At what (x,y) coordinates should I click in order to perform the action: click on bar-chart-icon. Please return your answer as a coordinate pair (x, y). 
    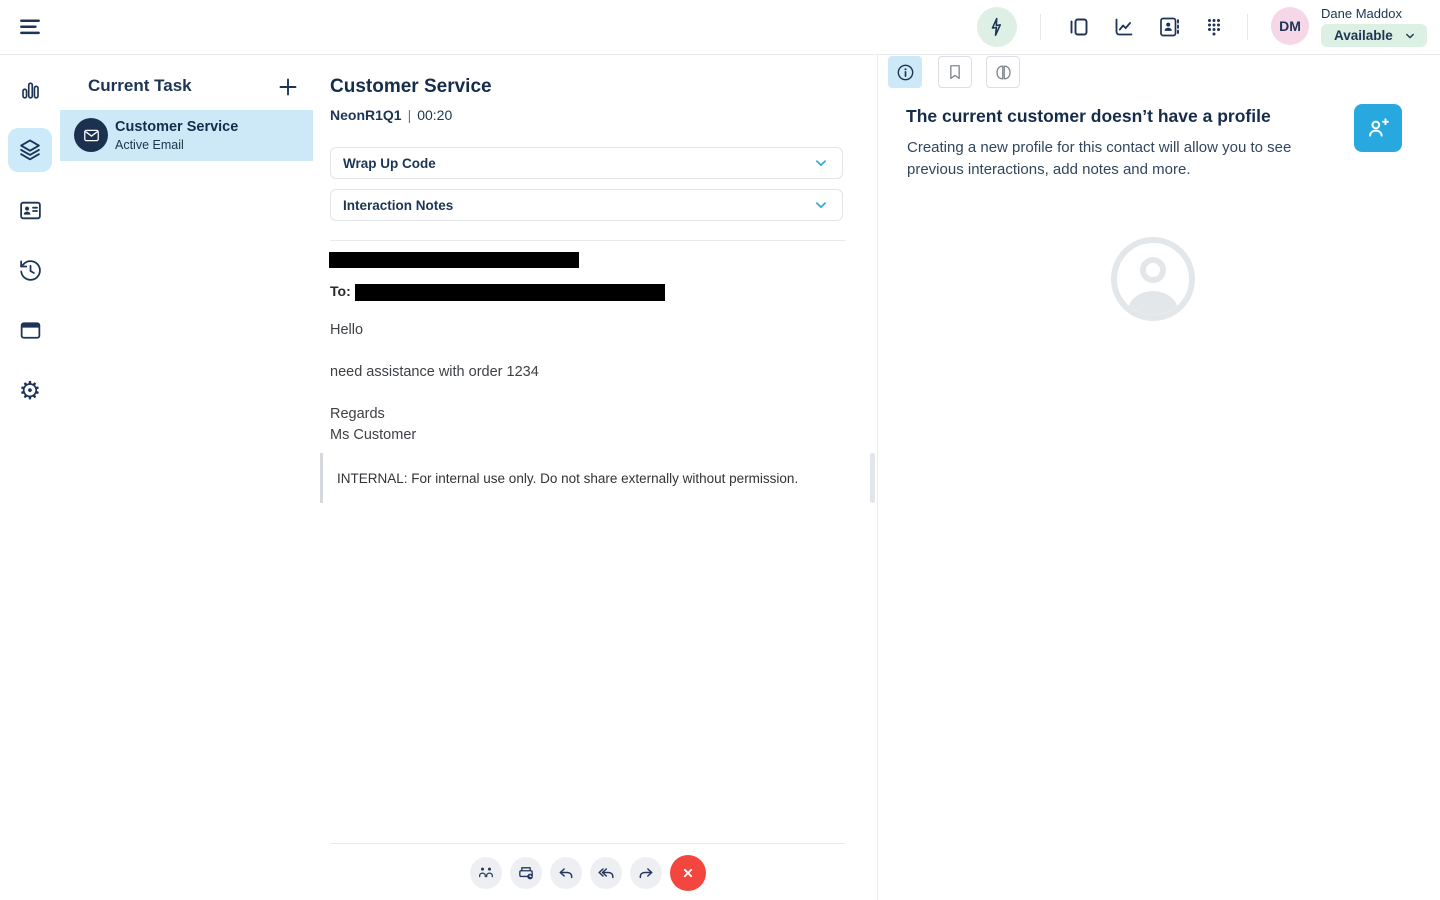
    Looking at the image, I should click on (30, 90).